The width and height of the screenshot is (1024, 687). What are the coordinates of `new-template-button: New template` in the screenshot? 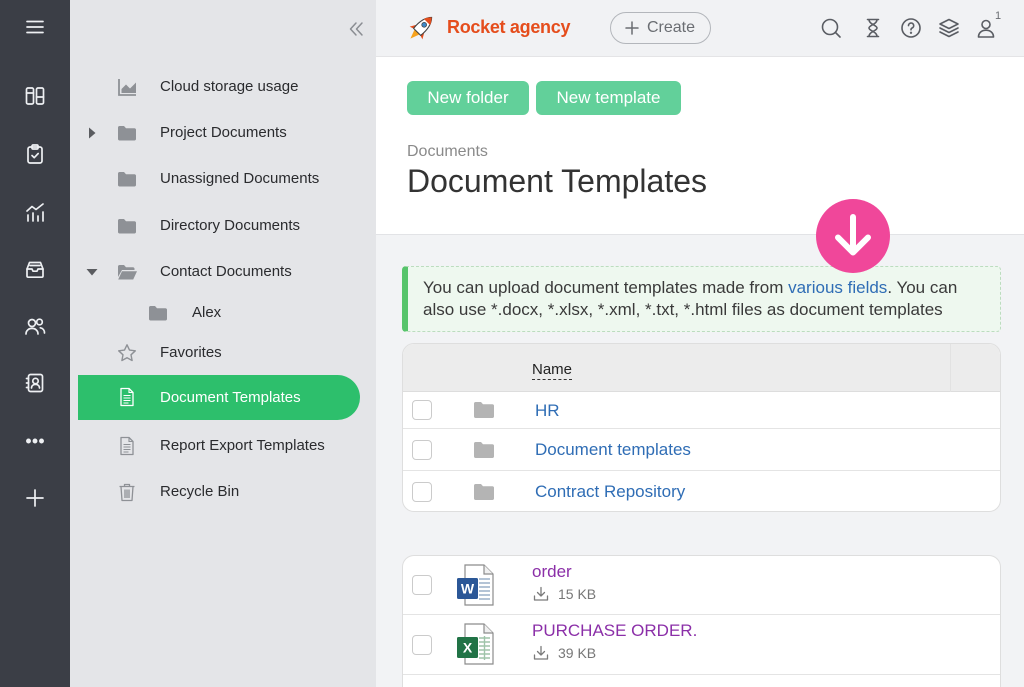 It's located at (608, 98).